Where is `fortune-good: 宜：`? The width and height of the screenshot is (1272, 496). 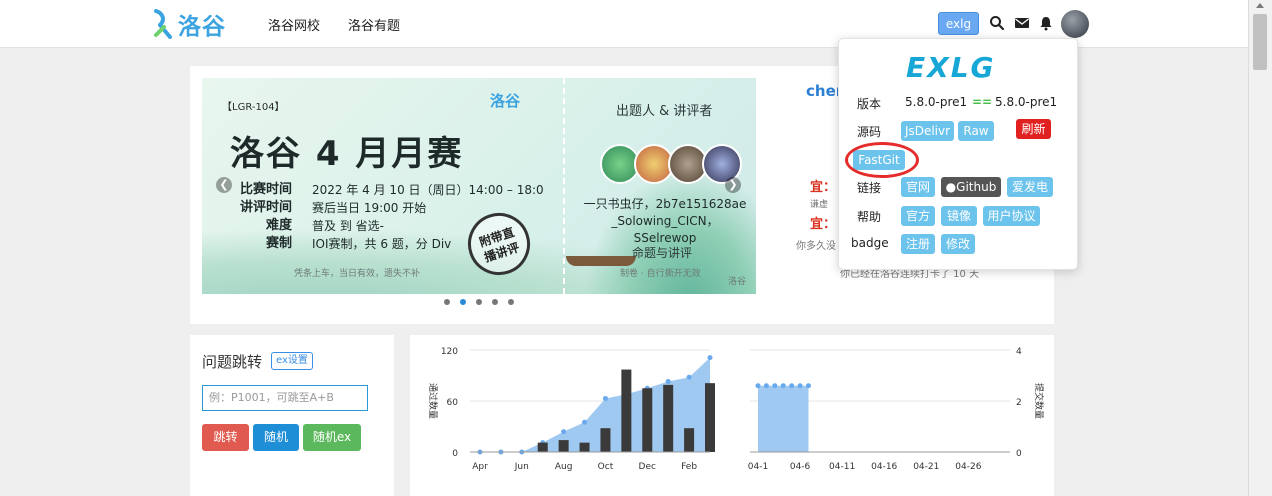 fortune-good: 宜： is located at coordinates (823, 224).